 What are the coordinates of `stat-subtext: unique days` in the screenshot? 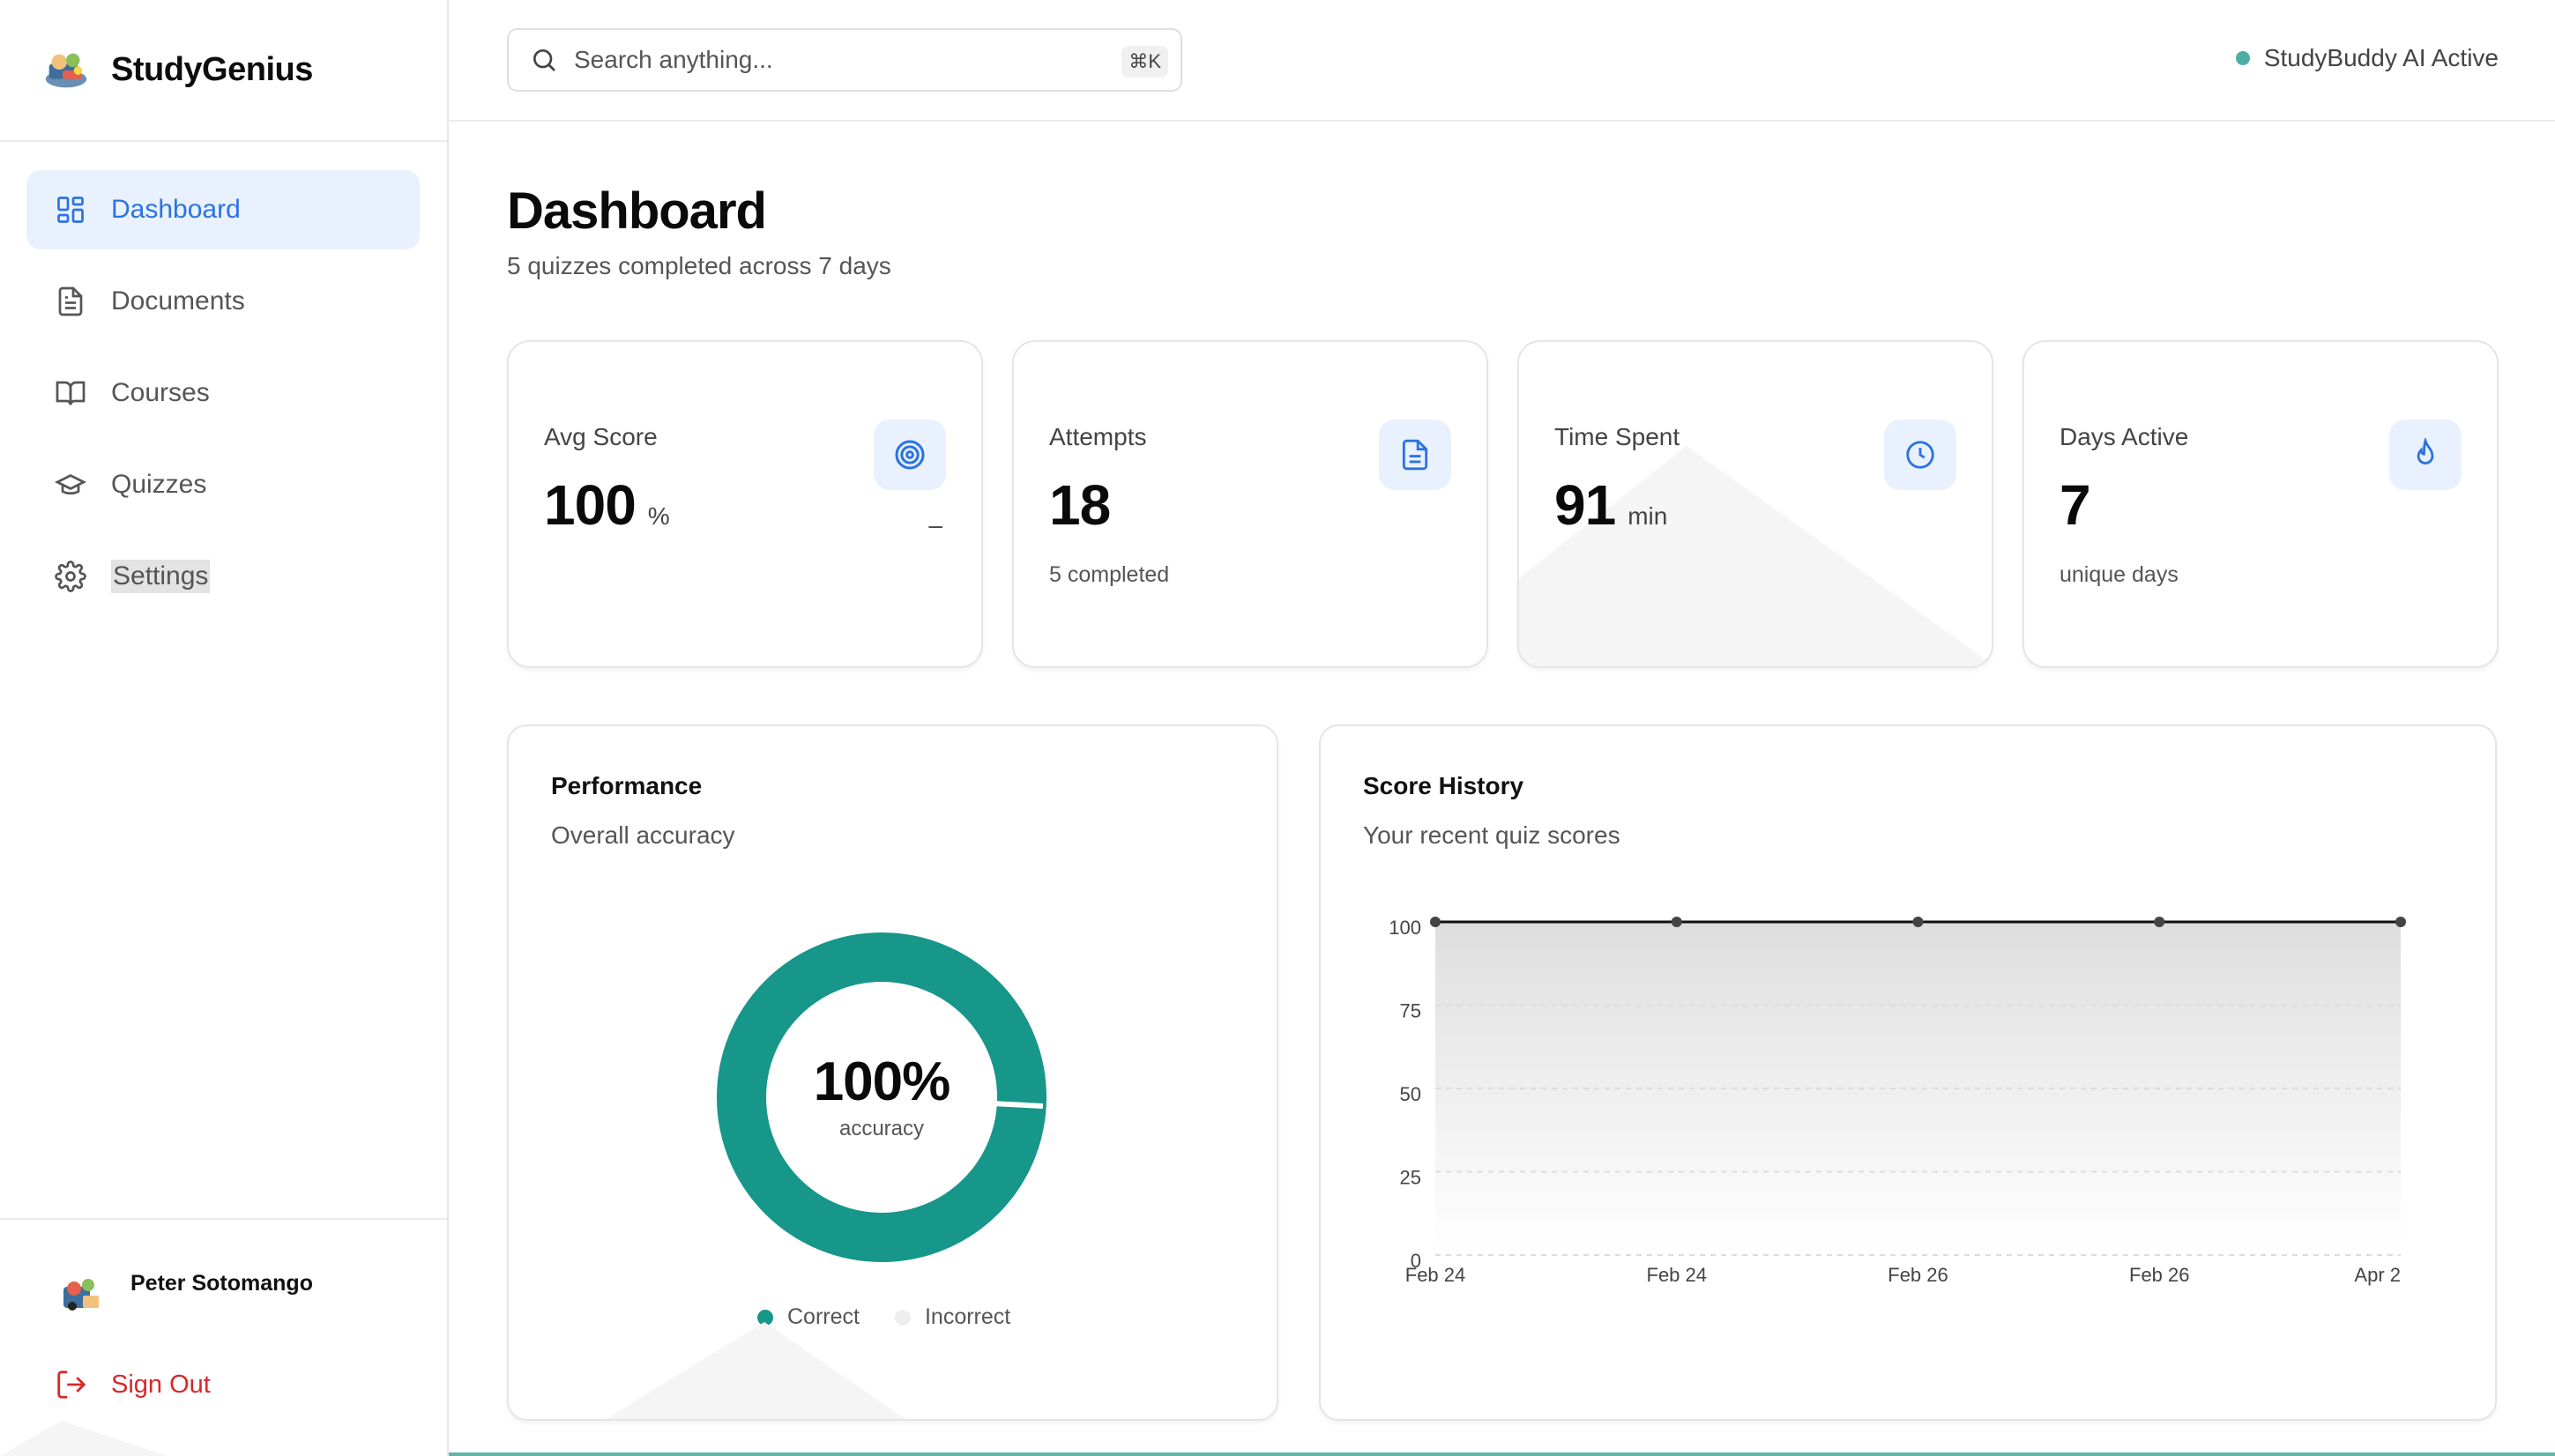 It's located at (2119, 574).